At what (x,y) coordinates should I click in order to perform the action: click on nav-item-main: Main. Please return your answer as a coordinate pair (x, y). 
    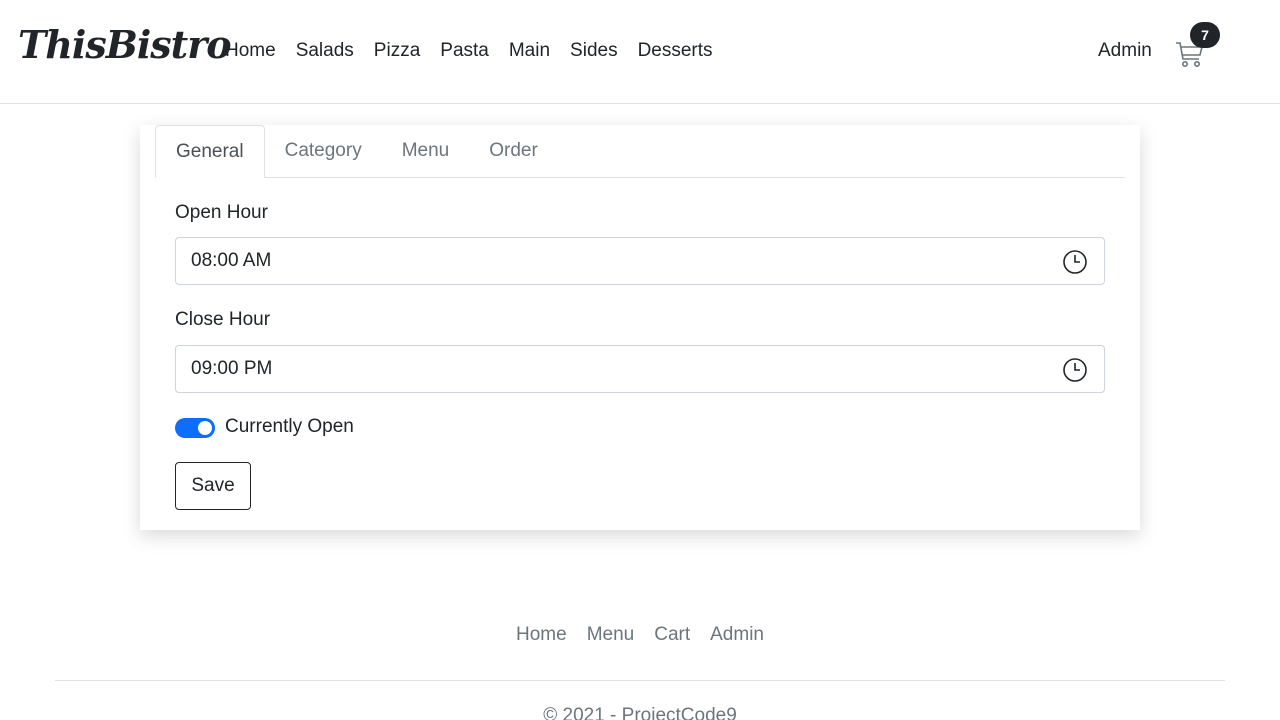
    Looking at the image, I should click on (529, 51).